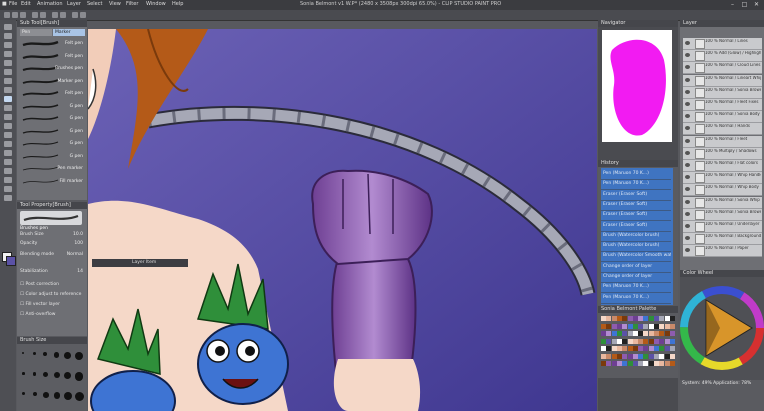 This screenshot has height=411, width=764. Describe the element at coordinates (156, 4) in the screenshot. I see `menu-window: Window` at that location.